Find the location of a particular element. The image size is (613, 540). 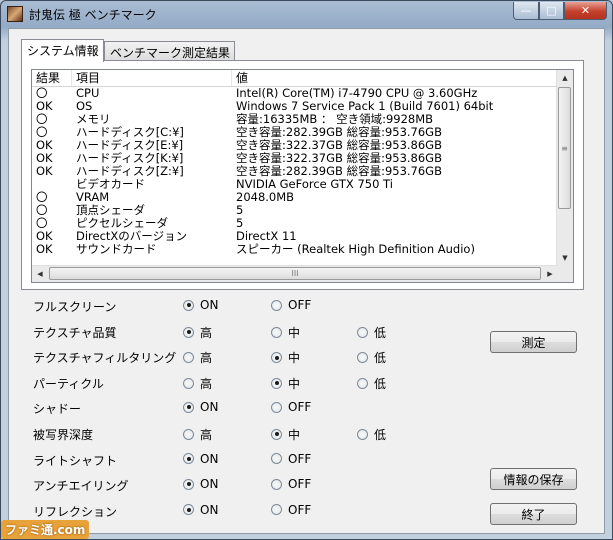

vertical-scrollbar: ▲ ≡ ▼ is located at coordinates (564, 168).